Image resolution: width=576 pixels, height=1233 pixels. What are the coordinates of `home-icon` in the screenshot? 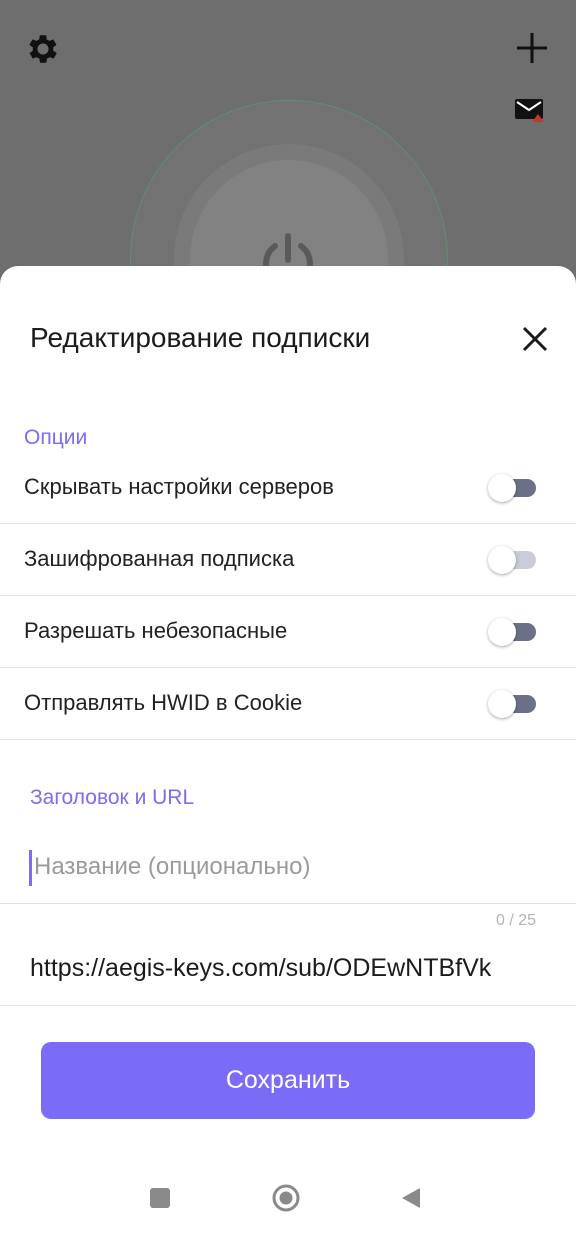 It's located at (286, 1198).